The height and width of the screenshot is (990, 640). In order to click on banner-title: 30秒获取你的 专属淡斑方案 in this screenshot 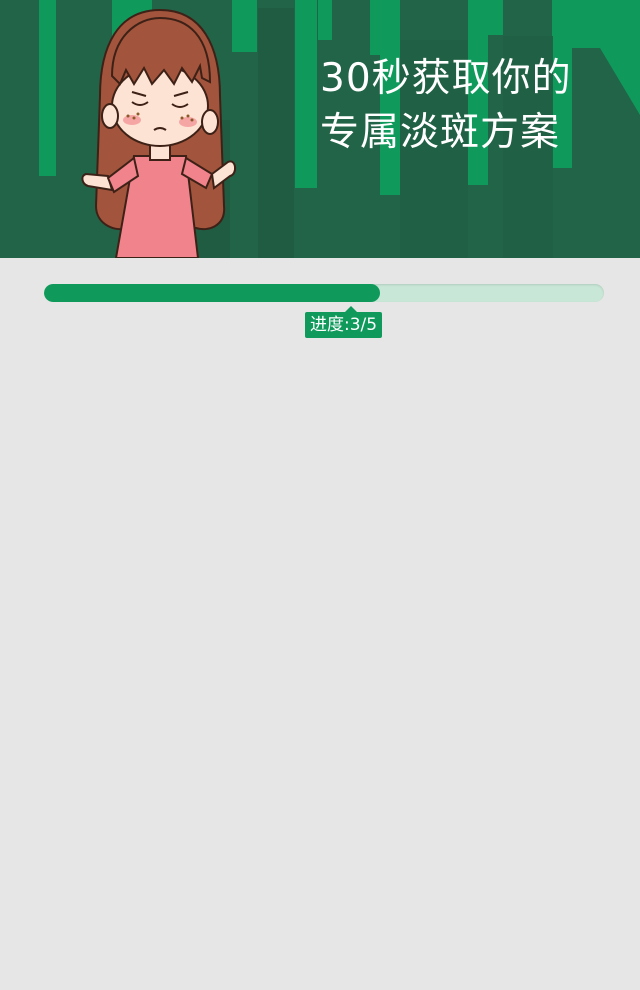, I will do `click(470, 106)`.